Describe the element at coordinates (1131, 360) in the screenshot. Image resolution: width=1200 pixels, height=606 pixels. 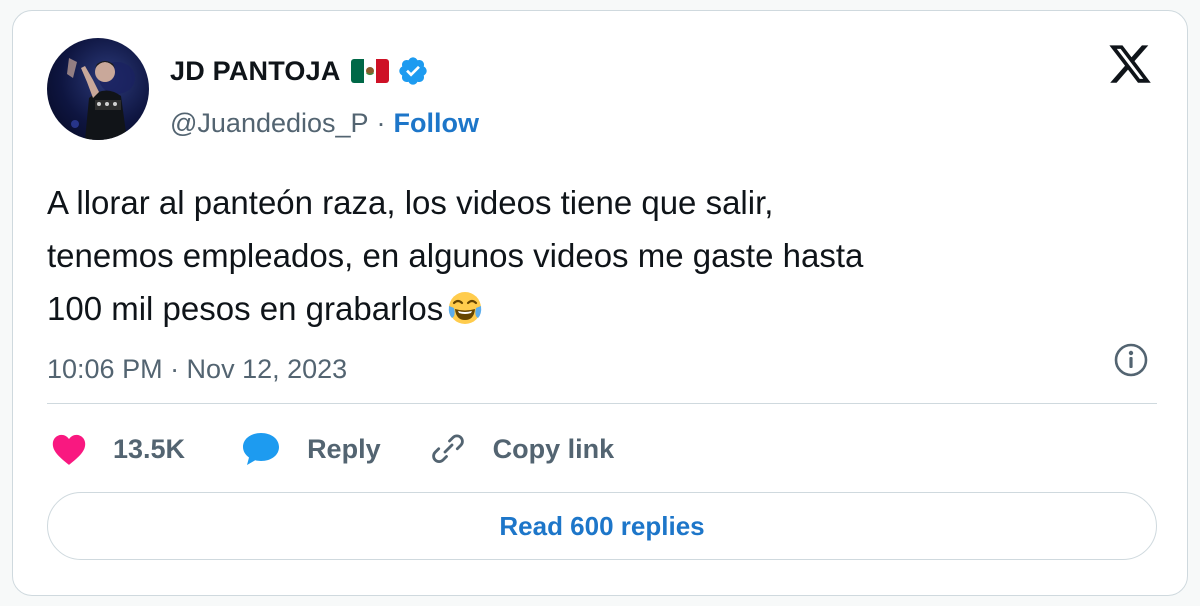
I see `info-icon` at that location.